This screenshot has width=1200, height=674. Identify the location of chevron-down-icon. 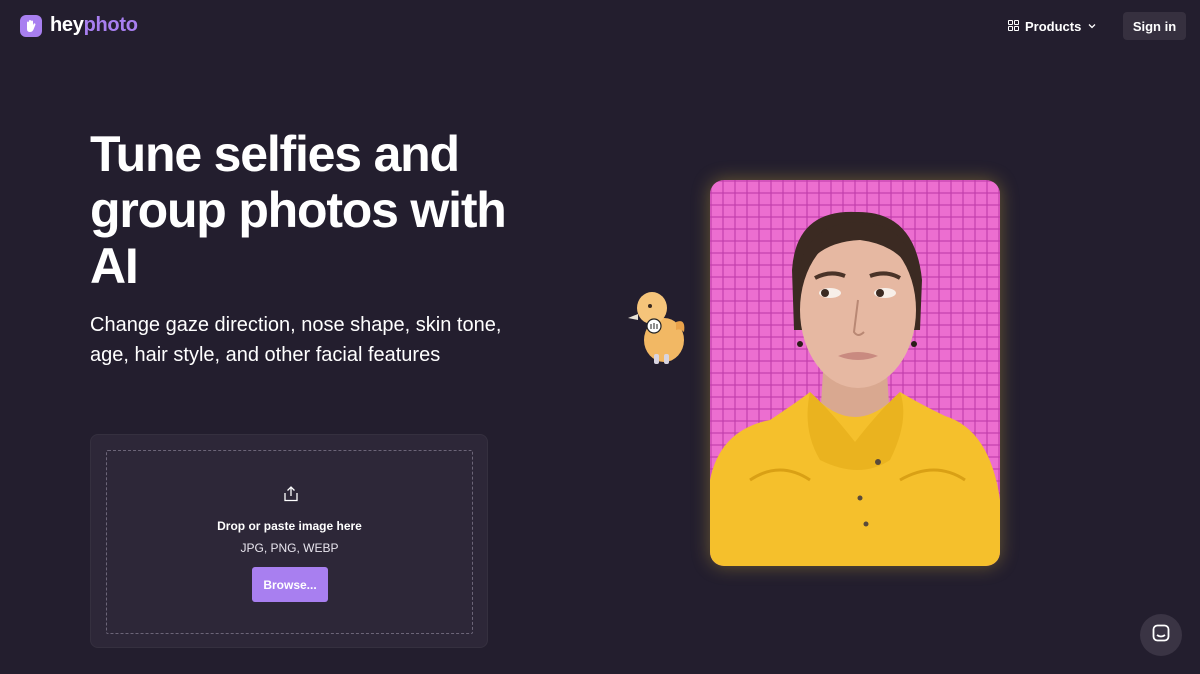
(1092, 26).